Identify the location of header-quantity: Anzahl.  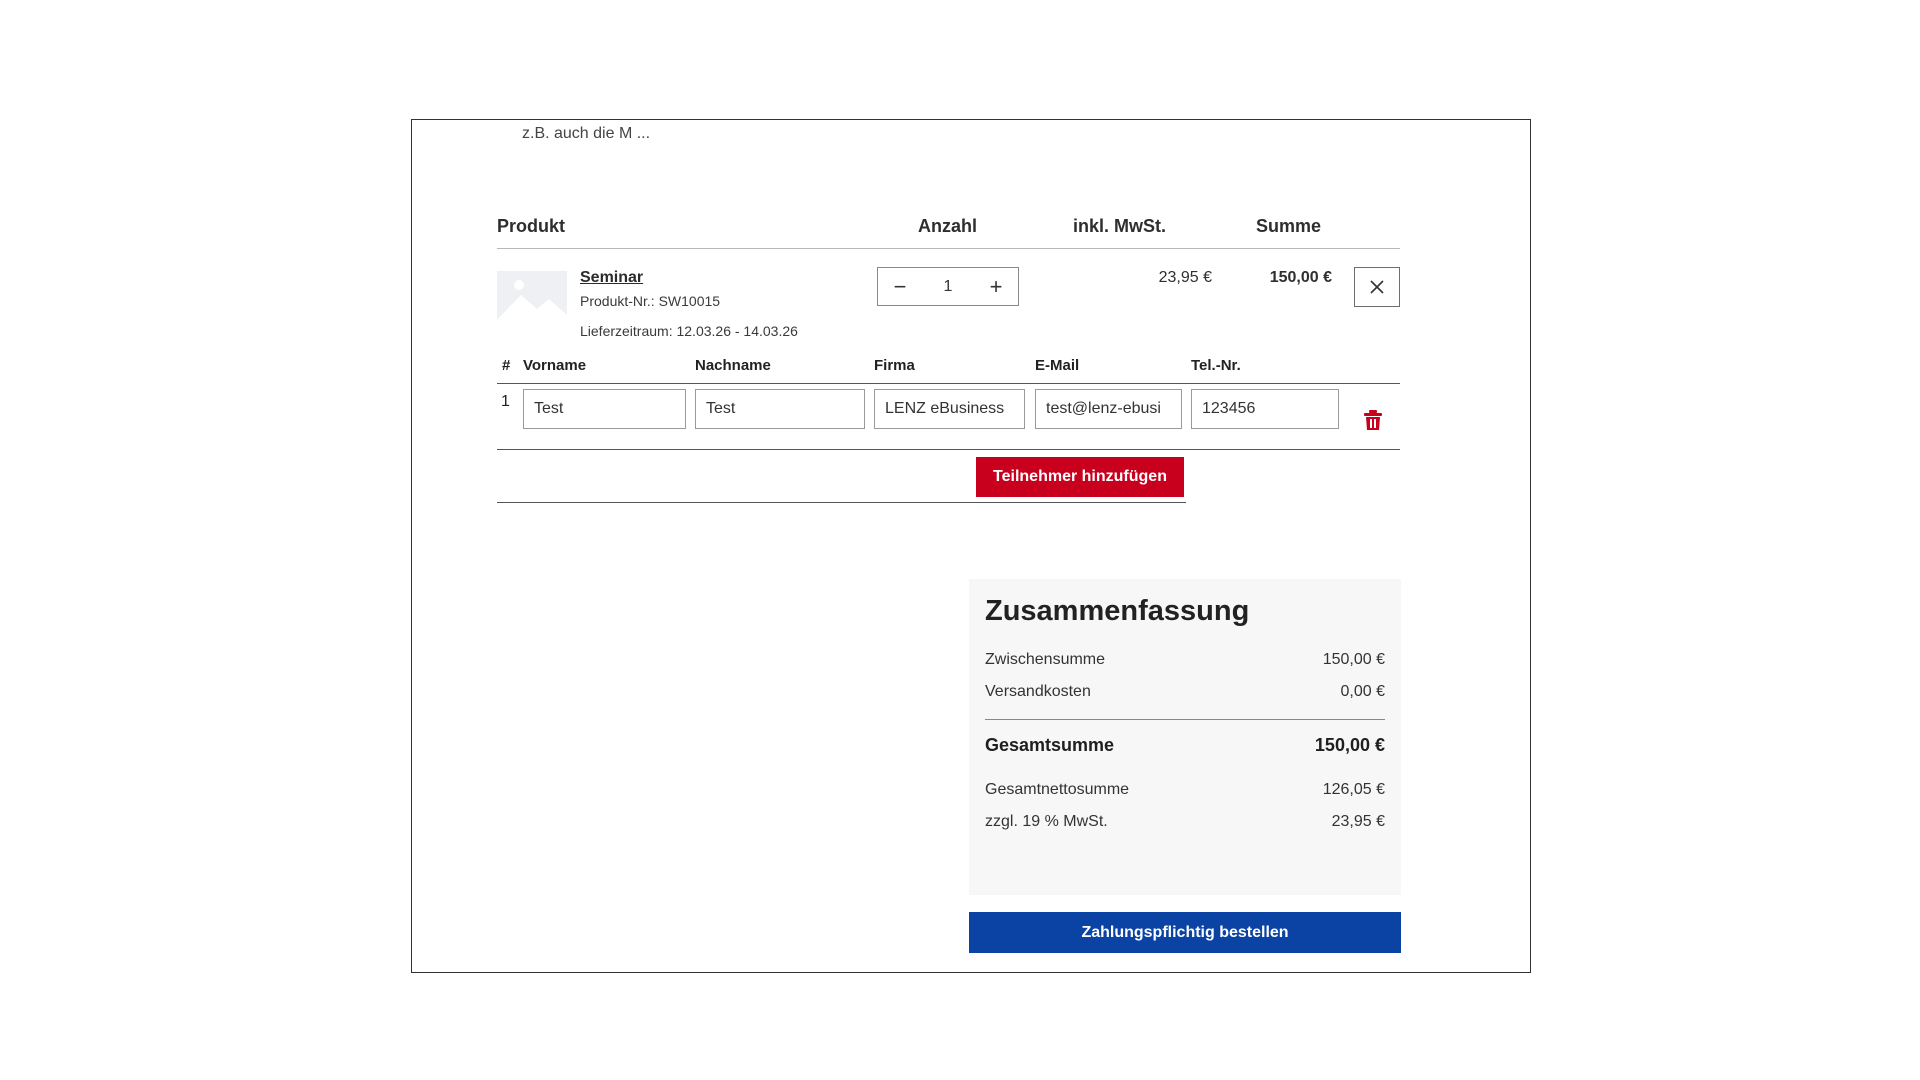
(948, 226).